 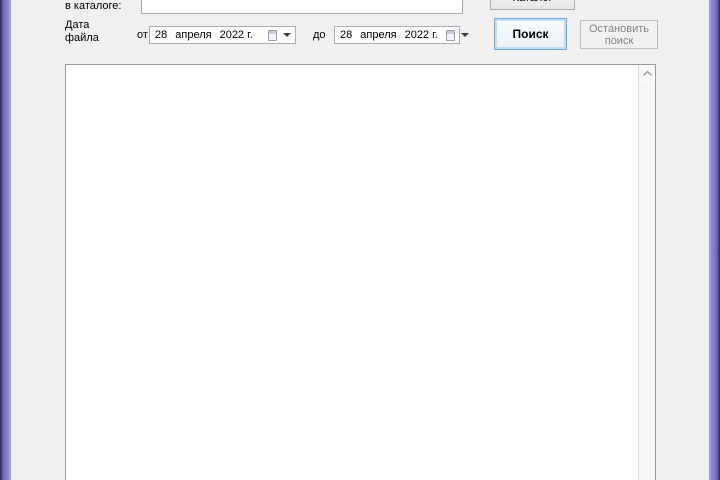 What do you see at coordinates (82, 38) in the screenshot?
I see `file-date-label-line2: файла` at bounding box center [82, 38].